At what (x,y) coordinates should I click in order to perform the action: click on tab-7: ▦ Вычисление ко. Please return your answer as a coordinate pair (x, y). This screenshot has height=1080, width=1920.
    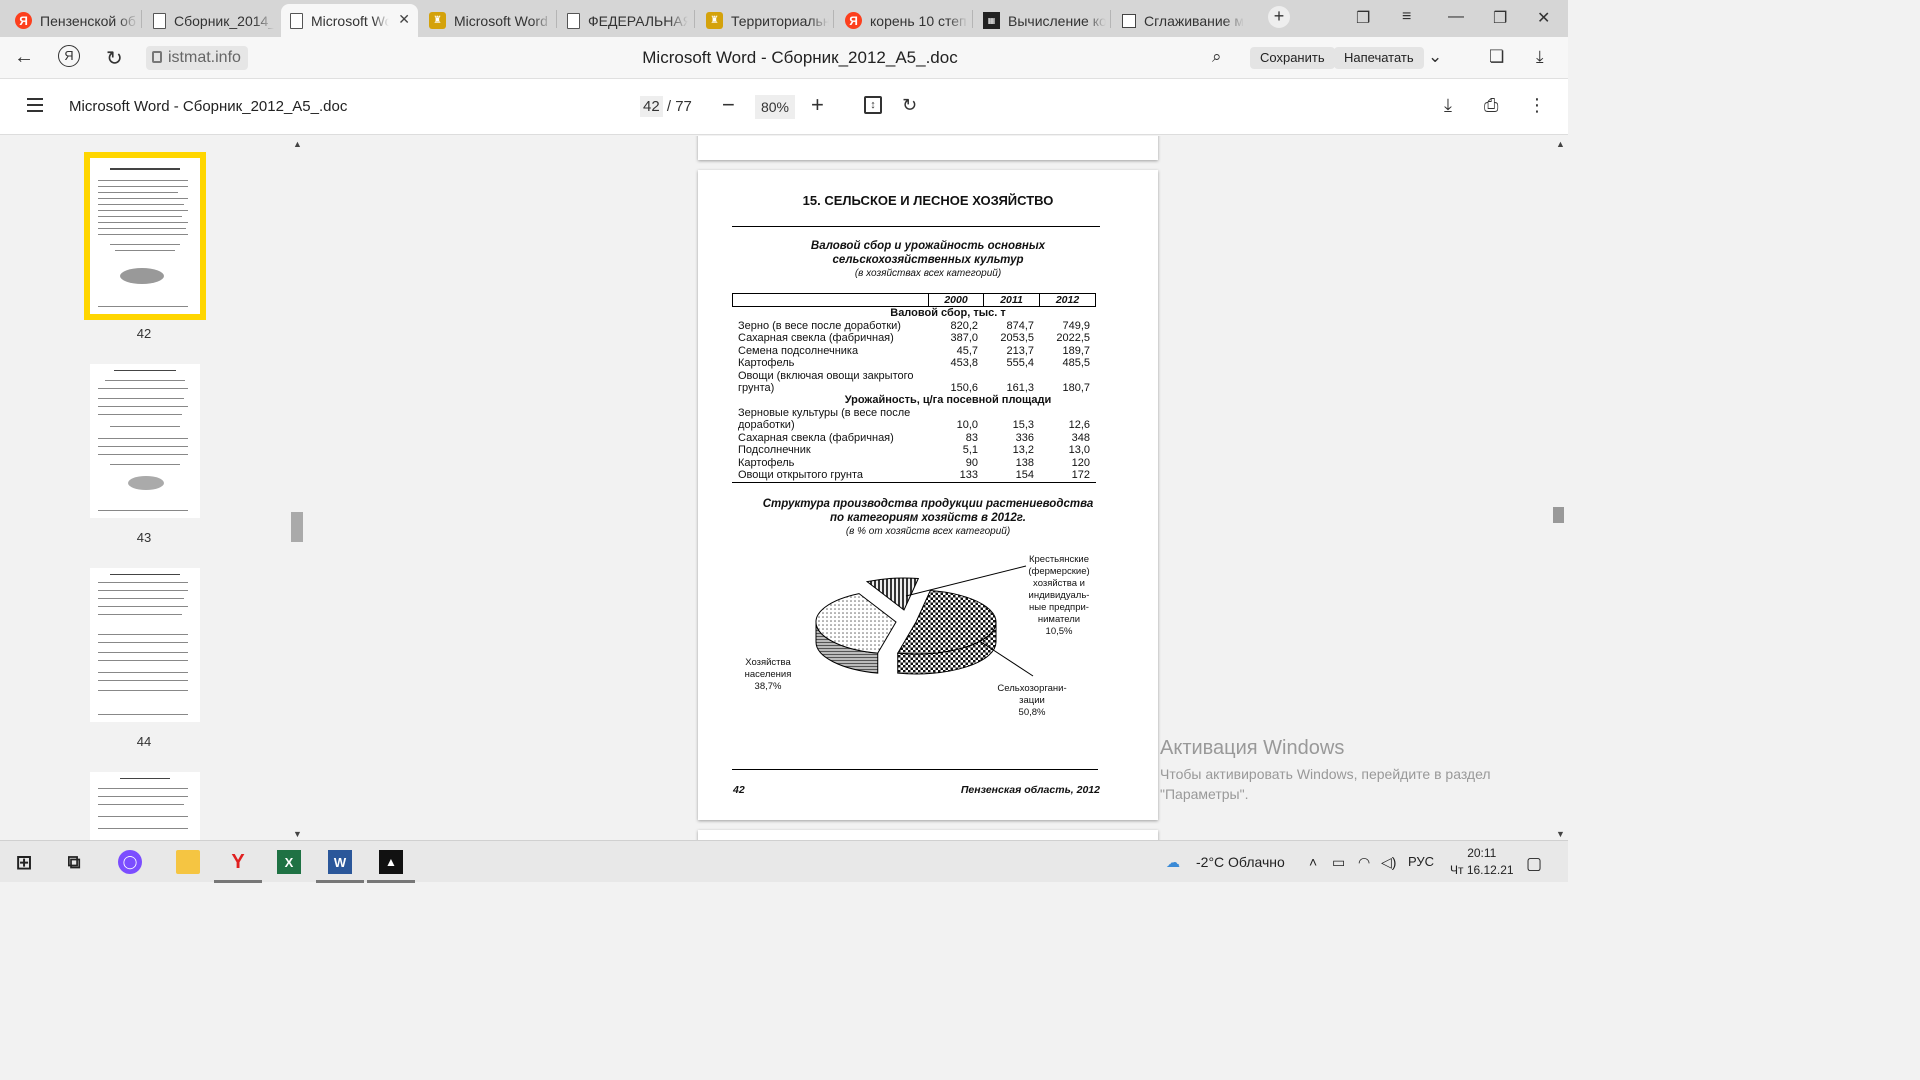
    Looking at the image, I should click on (1040, 20).